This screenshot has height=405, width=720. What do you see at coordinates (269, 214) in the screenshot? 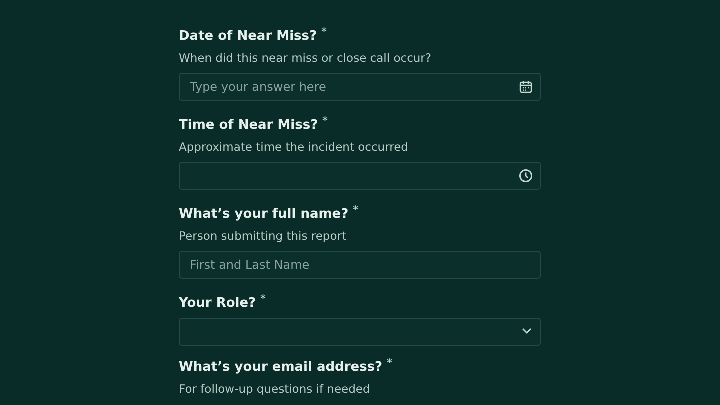
I see `question-label: What’s your full name? $^{*}$` at bounding box center [269, 214].